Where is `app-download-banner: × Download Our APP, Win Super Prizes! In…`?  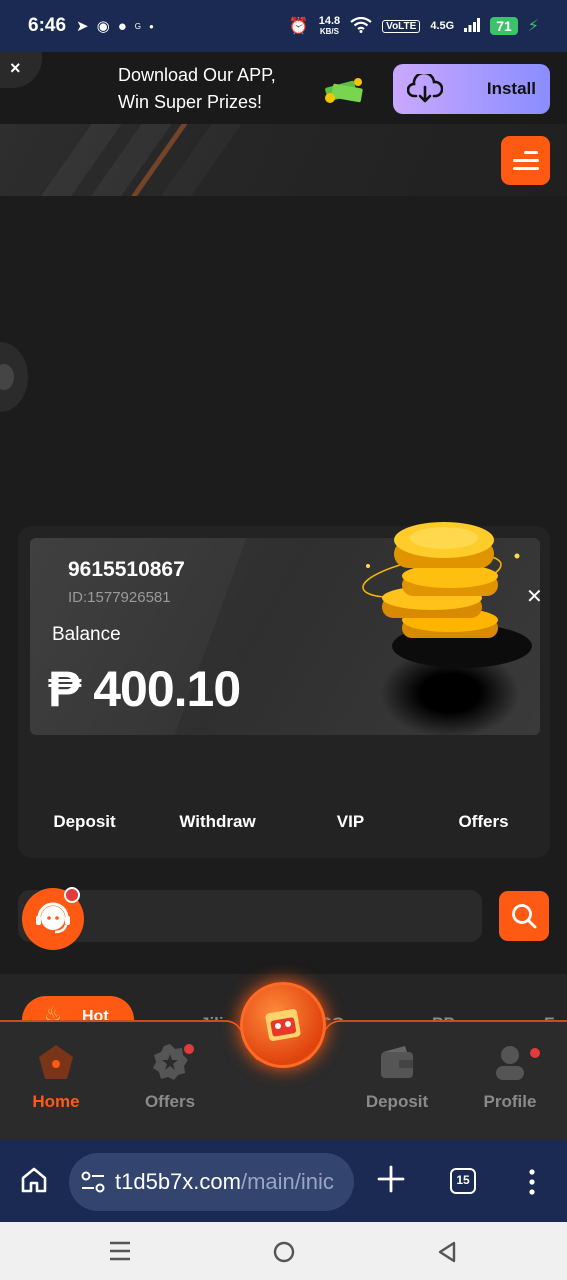
app-download-banner: × Download Our APP, Win Super Prizes! In… is located at coordinates (283, 88).